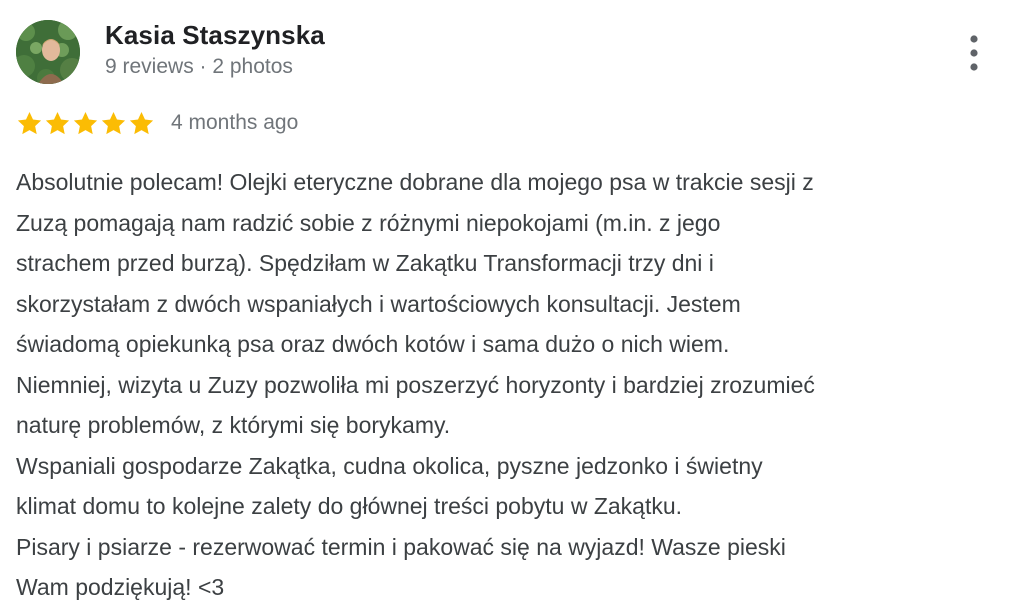 The image size is (1014, 608). What do you see at coordinates (120, 587) in the screenshot?
I see `review-text-line: Wam podziękują! <3` at bounding box center [120, 587].